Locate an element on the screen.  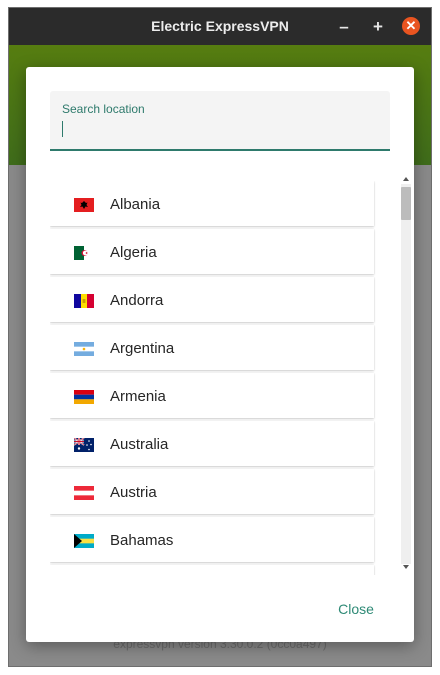
location-label: Algeria is located at coordinates (133, 252).